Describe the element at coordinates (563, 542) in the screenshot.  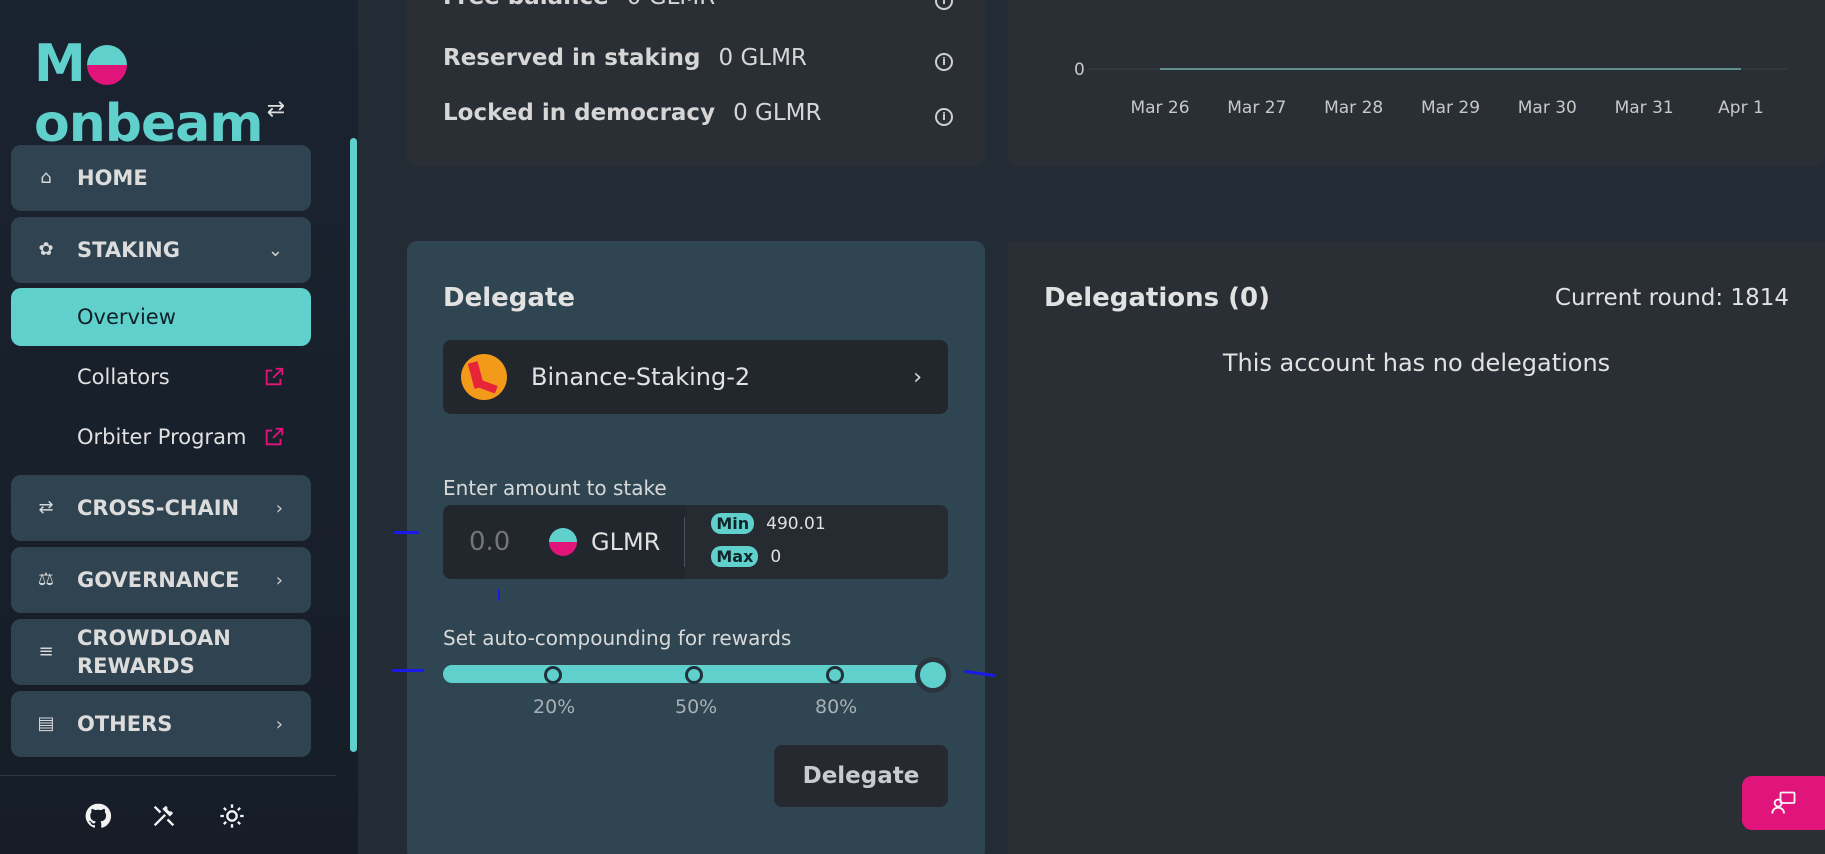
I see `glmr-token-icon` at that location.